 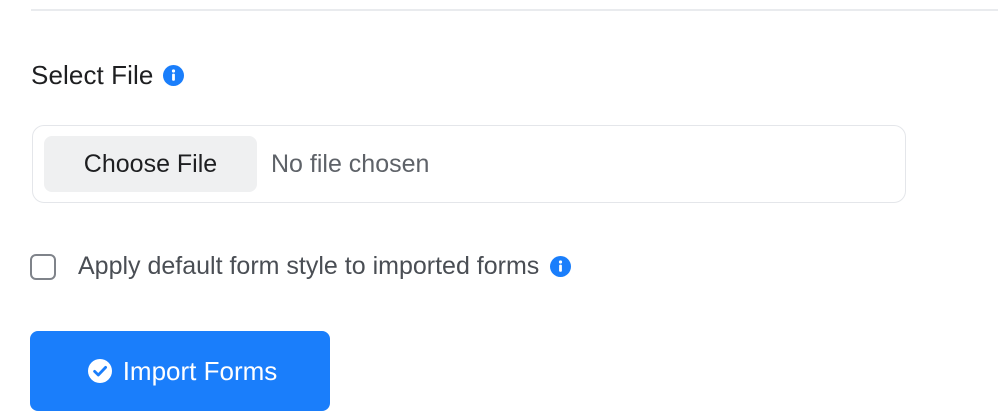 I want to click on top-divider, so click(x=514, y=10).